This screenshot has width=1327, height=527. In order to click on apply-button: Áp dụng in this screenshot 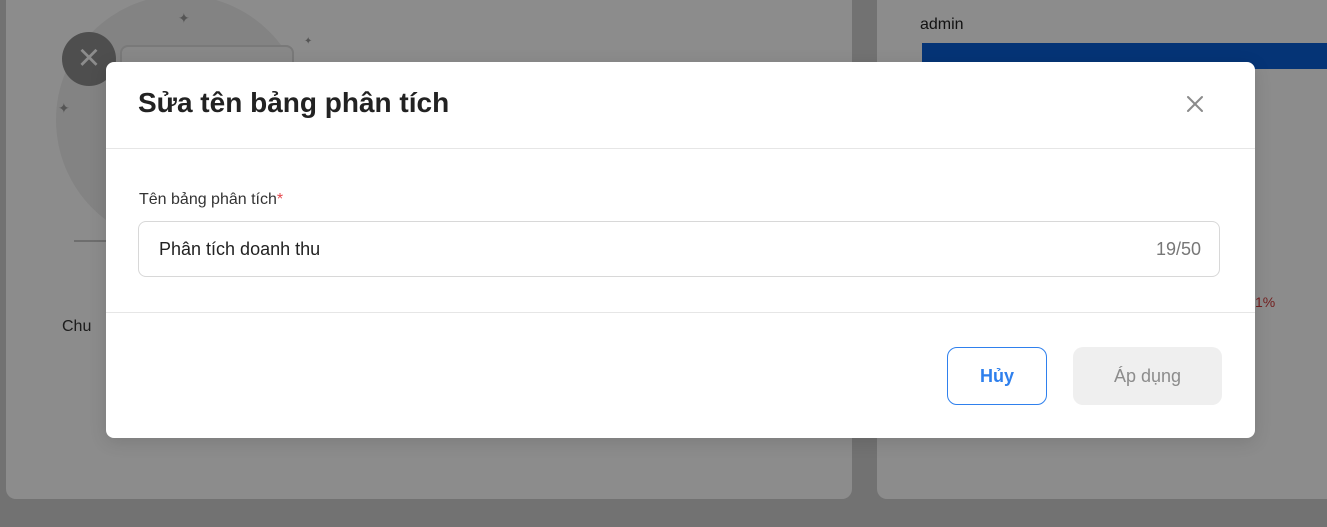, I will do `click(1147, 376)`.